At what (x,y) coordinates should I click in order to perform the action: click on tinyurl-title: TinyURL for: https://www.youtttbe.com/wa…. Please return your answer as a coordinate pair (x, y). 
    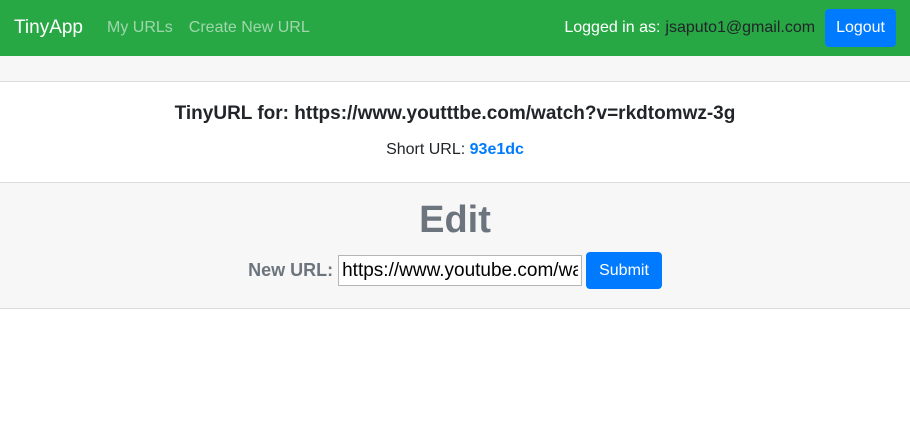
    Looking at the image, I should click on (455, 113).